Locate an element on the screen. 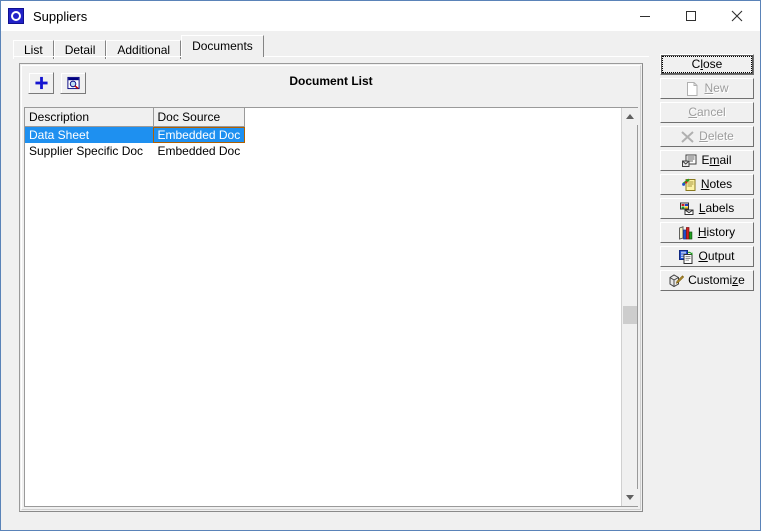  tab-underline is located at coordinates (331, 56).